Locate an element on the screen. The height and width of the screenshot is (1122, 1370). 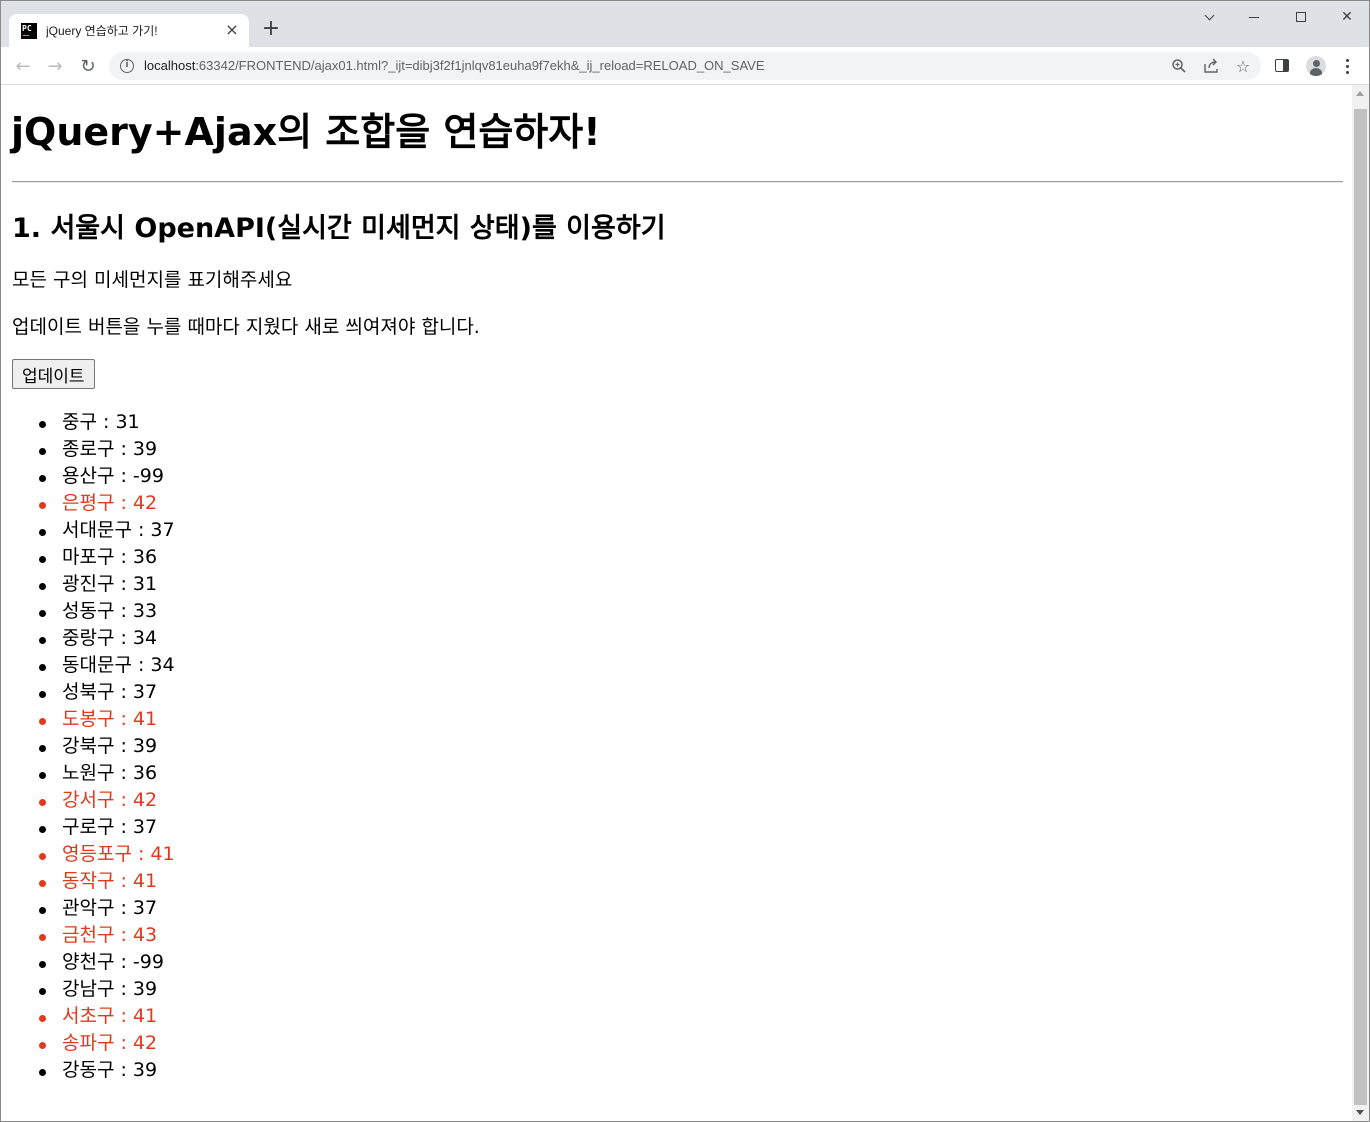
district-list-item: 용산구 : -99 is located at coordinates (695, 476).